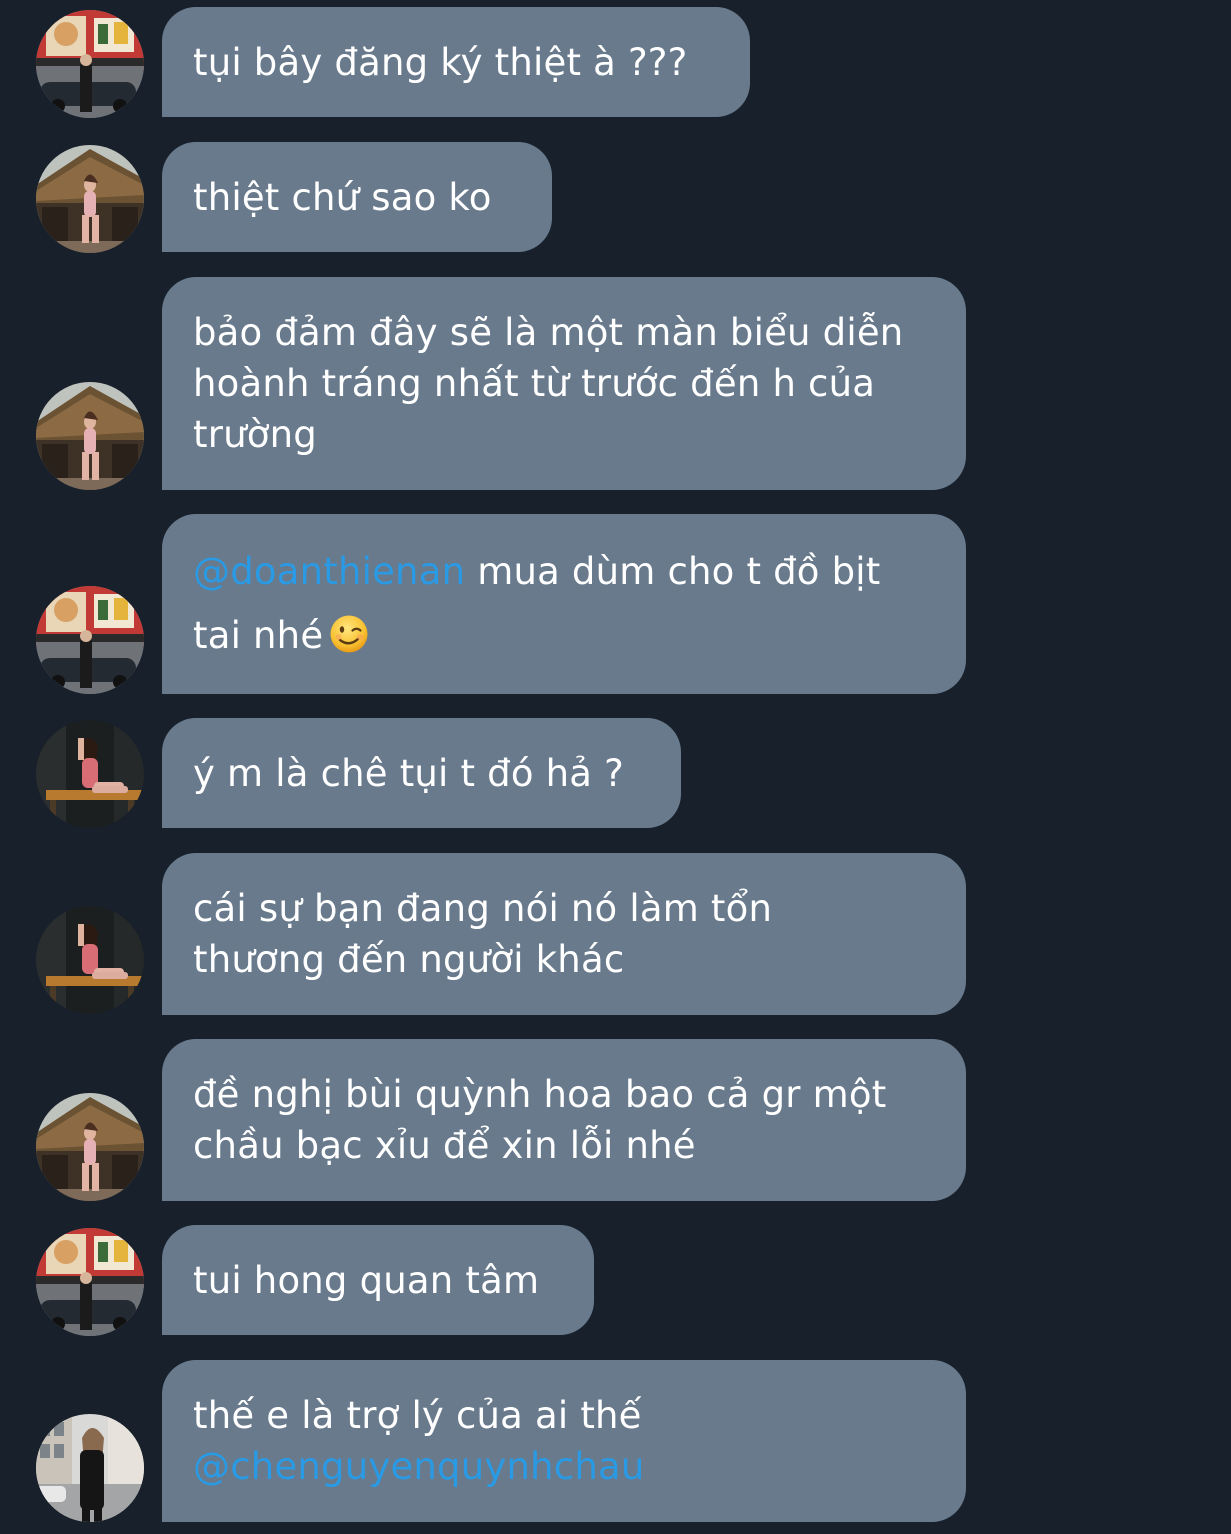  What do you see at coordinates (329, 571) in the screenshot?
I see `mention-link: @doanthienan` at bounding box center [329, 571].